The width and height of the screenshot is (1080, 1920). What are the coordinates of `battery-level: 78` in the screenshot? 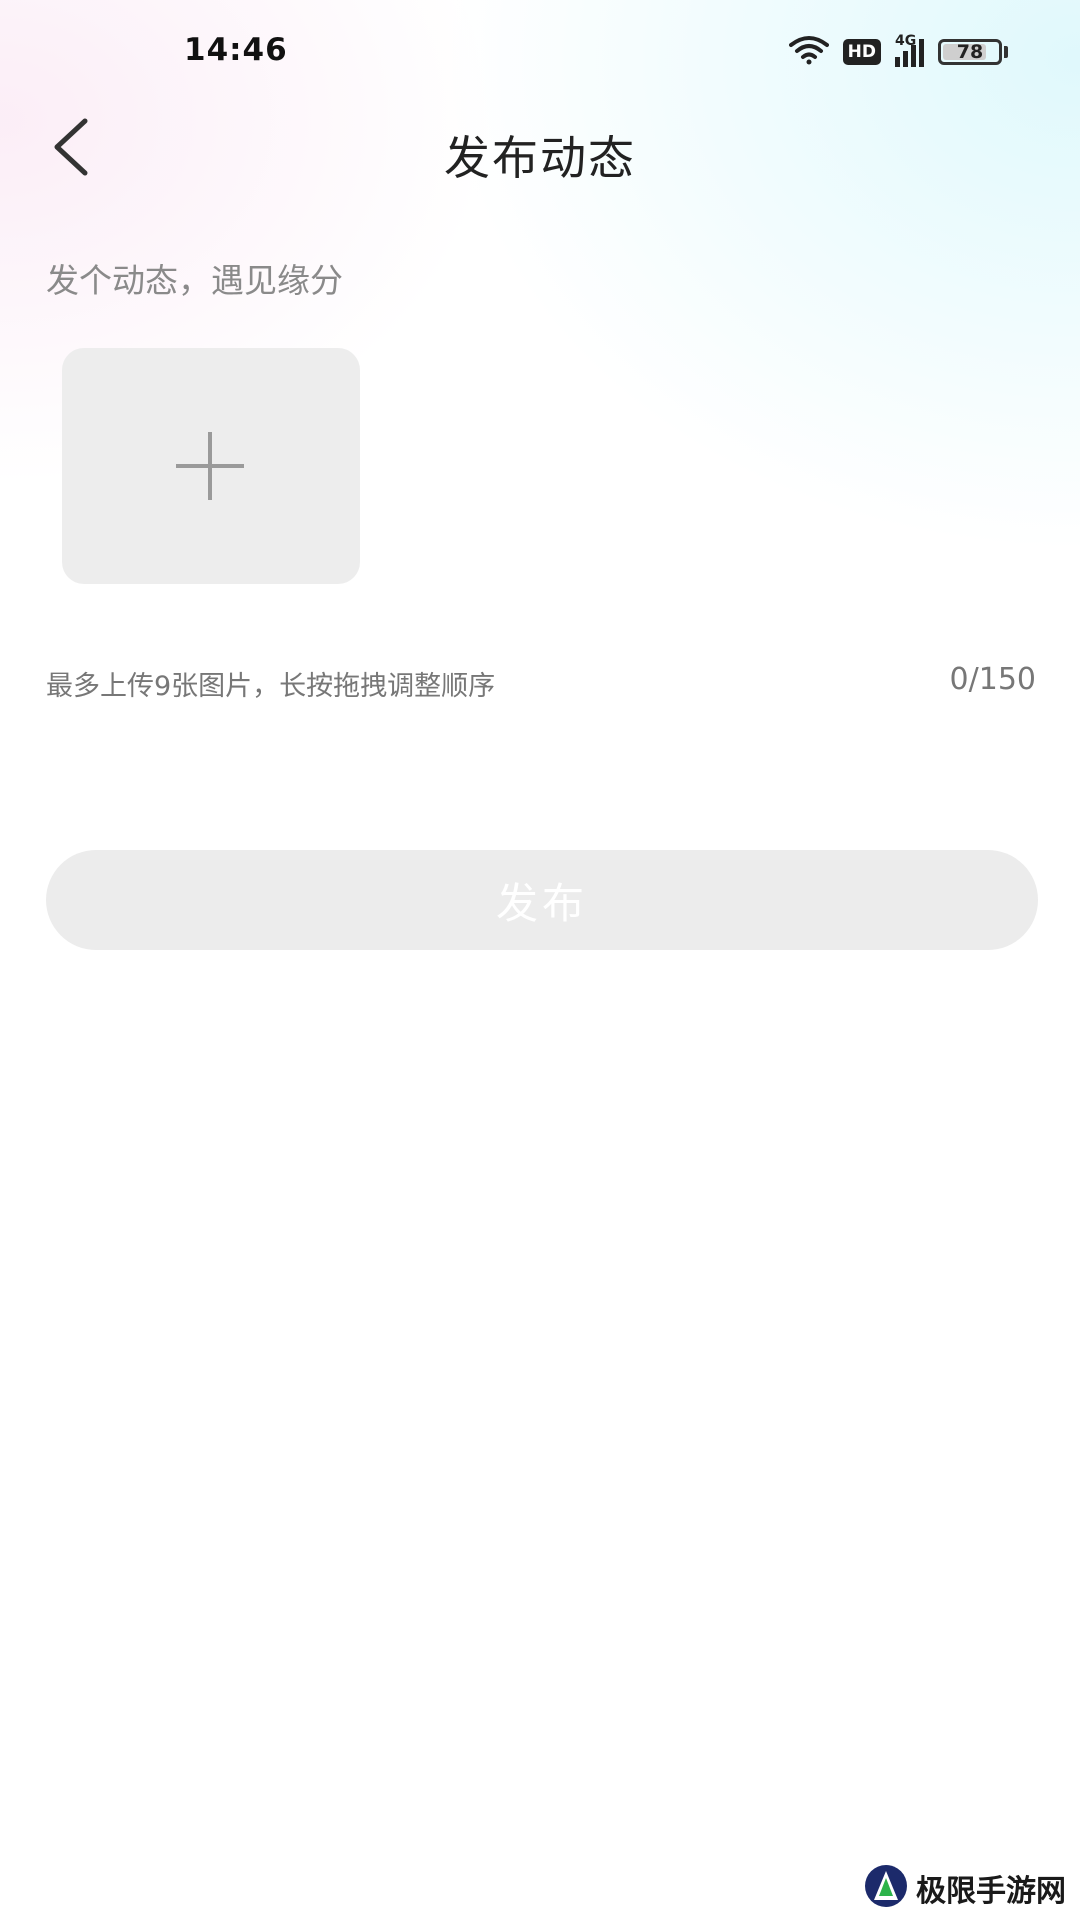 It's located at (970, 52).